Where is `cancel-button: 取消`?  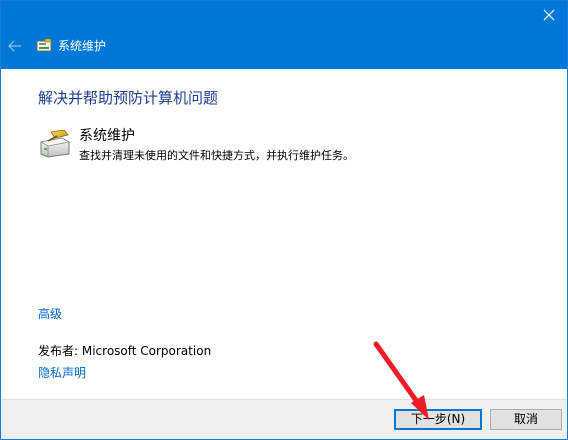
cancel-button: 取消 is located at coordinates (526, 419).